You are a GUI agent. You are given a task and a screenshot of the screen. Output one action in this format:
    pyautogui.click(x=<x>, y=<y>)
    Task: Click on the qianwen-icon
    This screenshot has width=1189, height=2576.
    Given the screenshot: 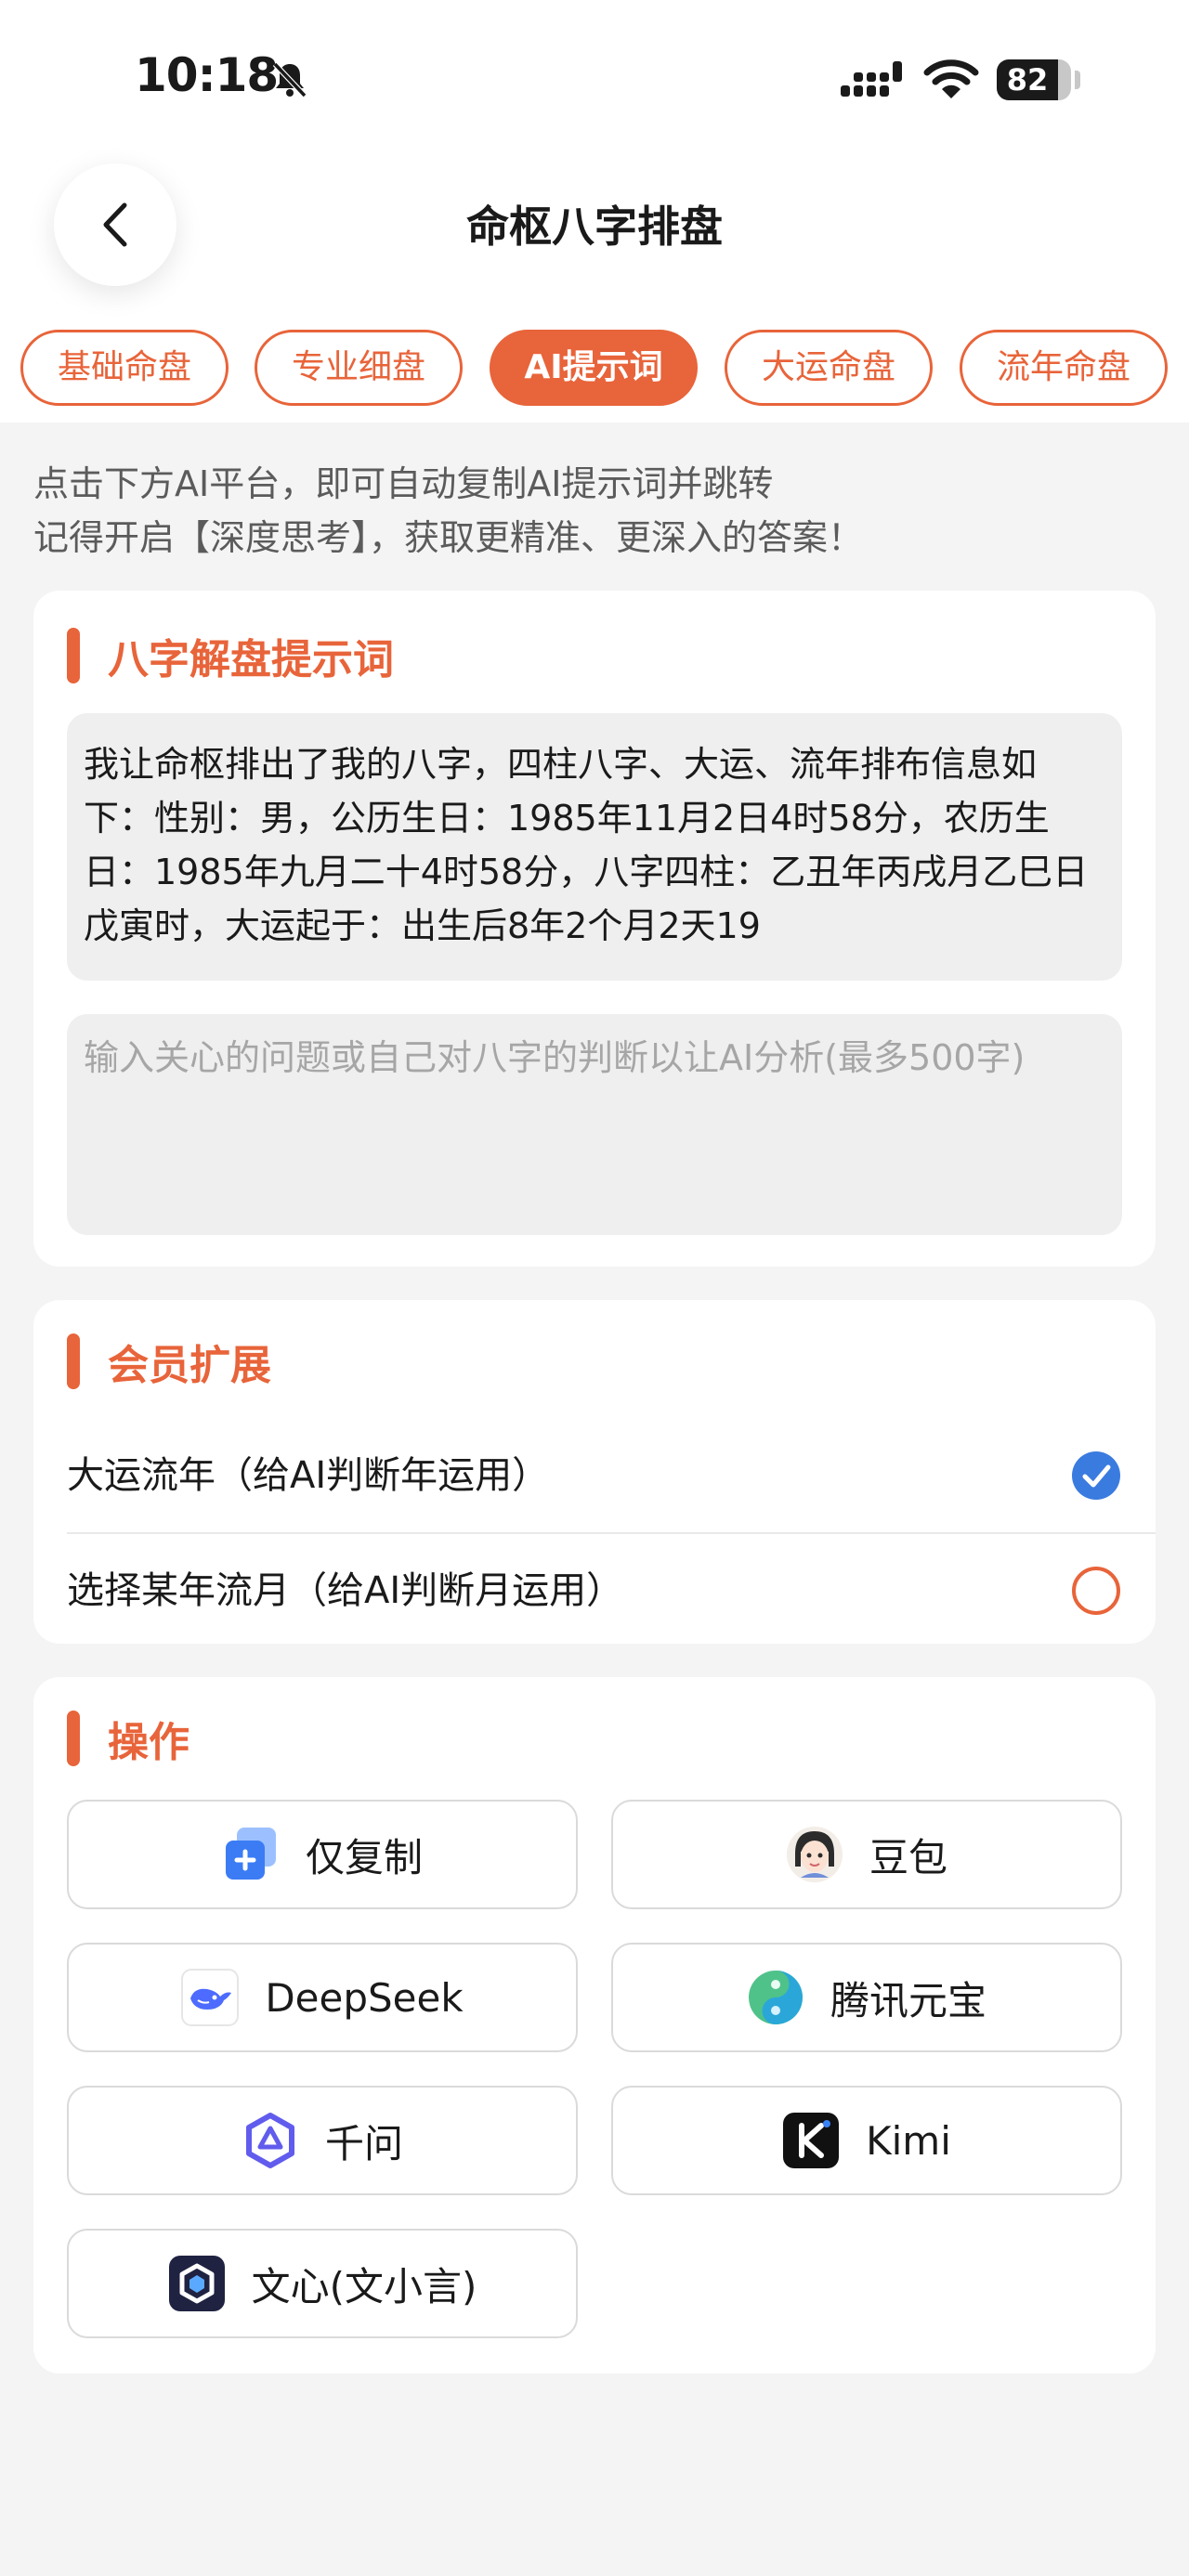 What is the action you would take?
    pyautogui.click(x=270, y=2140)
    